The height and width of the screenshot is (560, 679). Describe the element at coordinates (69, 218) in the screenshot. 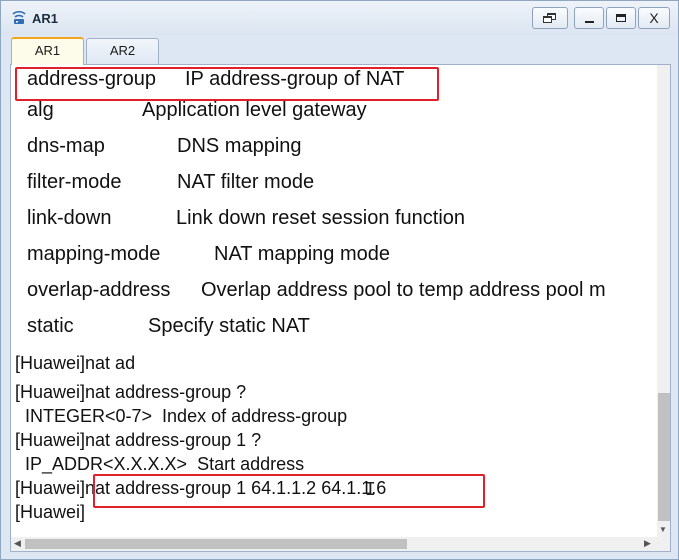

I see `option-cmd: link-down` at that location.